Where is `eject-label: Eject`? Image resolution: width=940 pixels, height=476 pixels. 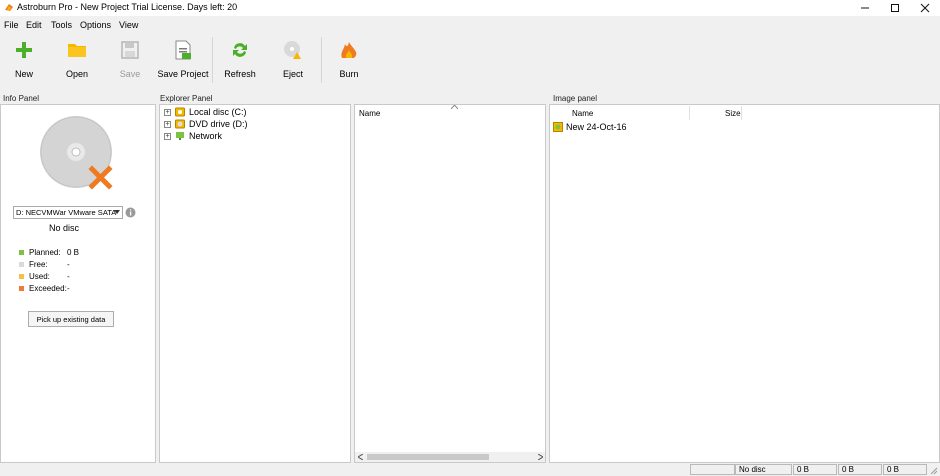 eject-label: Eject is located at coordinates (292, 74).